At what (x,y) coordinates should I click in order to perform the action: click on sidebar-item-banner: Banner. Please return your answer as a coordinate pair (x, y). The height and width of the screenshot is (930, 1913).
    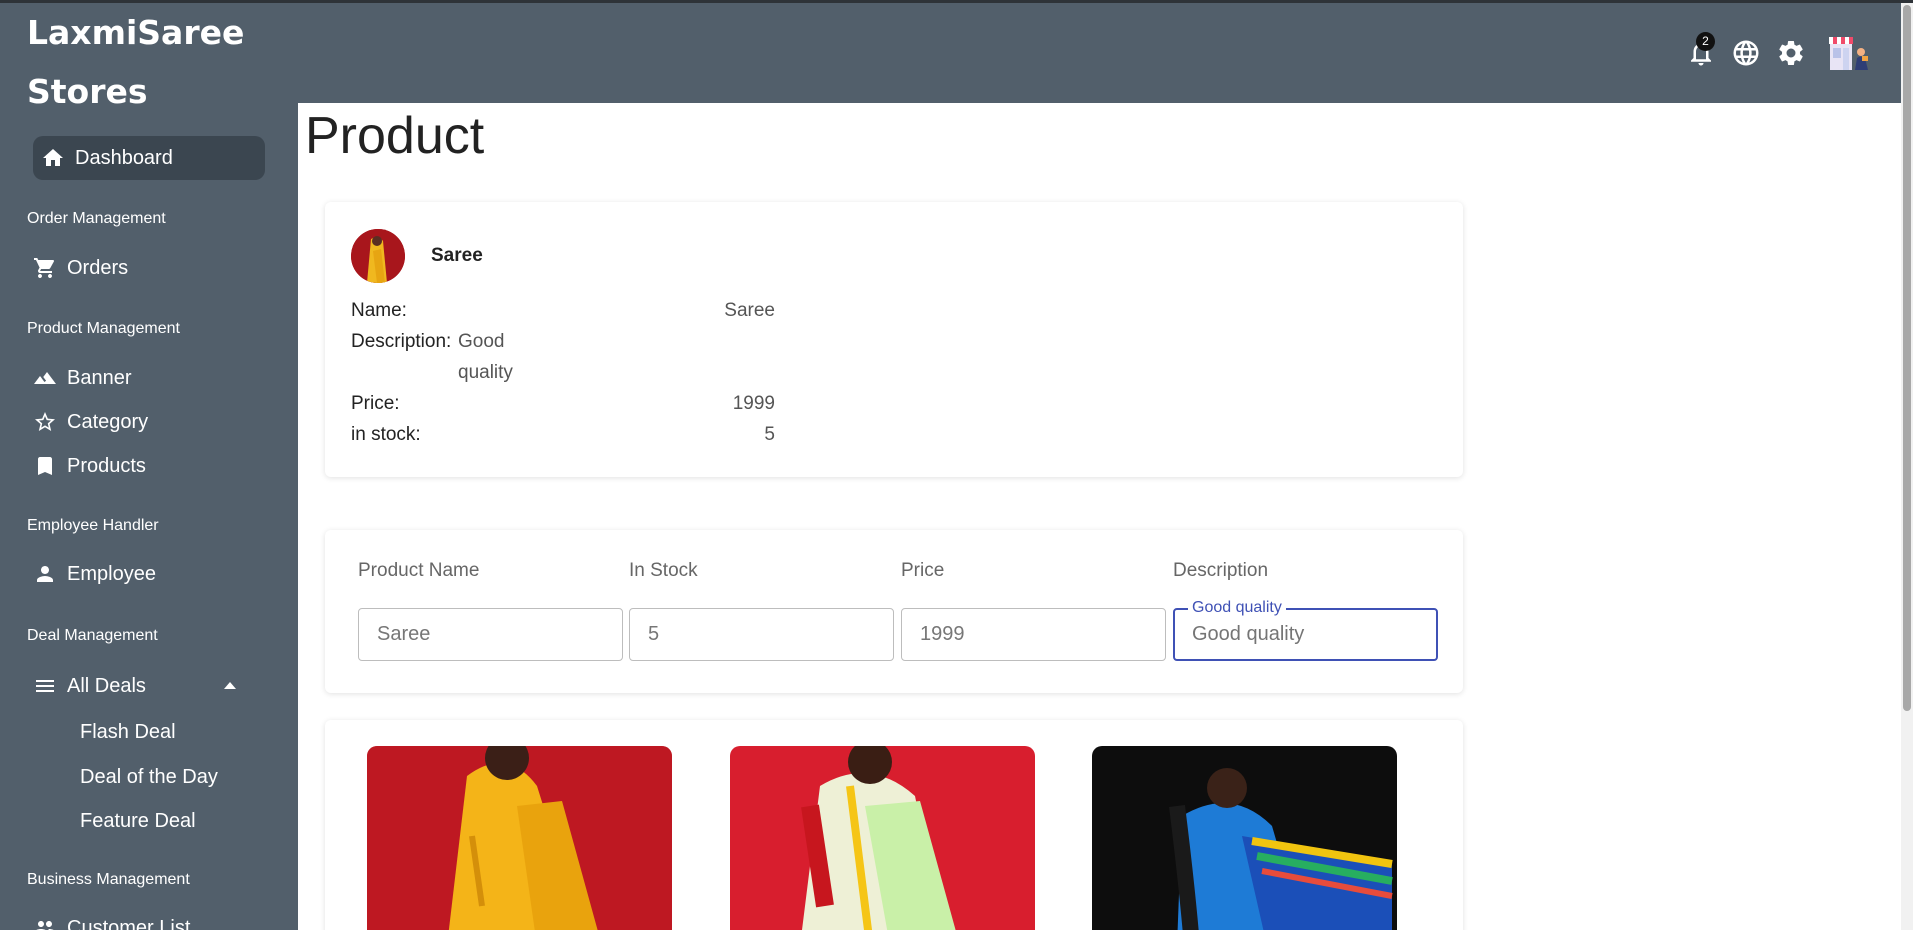
    Looking at the image, I should click on (82, 378).